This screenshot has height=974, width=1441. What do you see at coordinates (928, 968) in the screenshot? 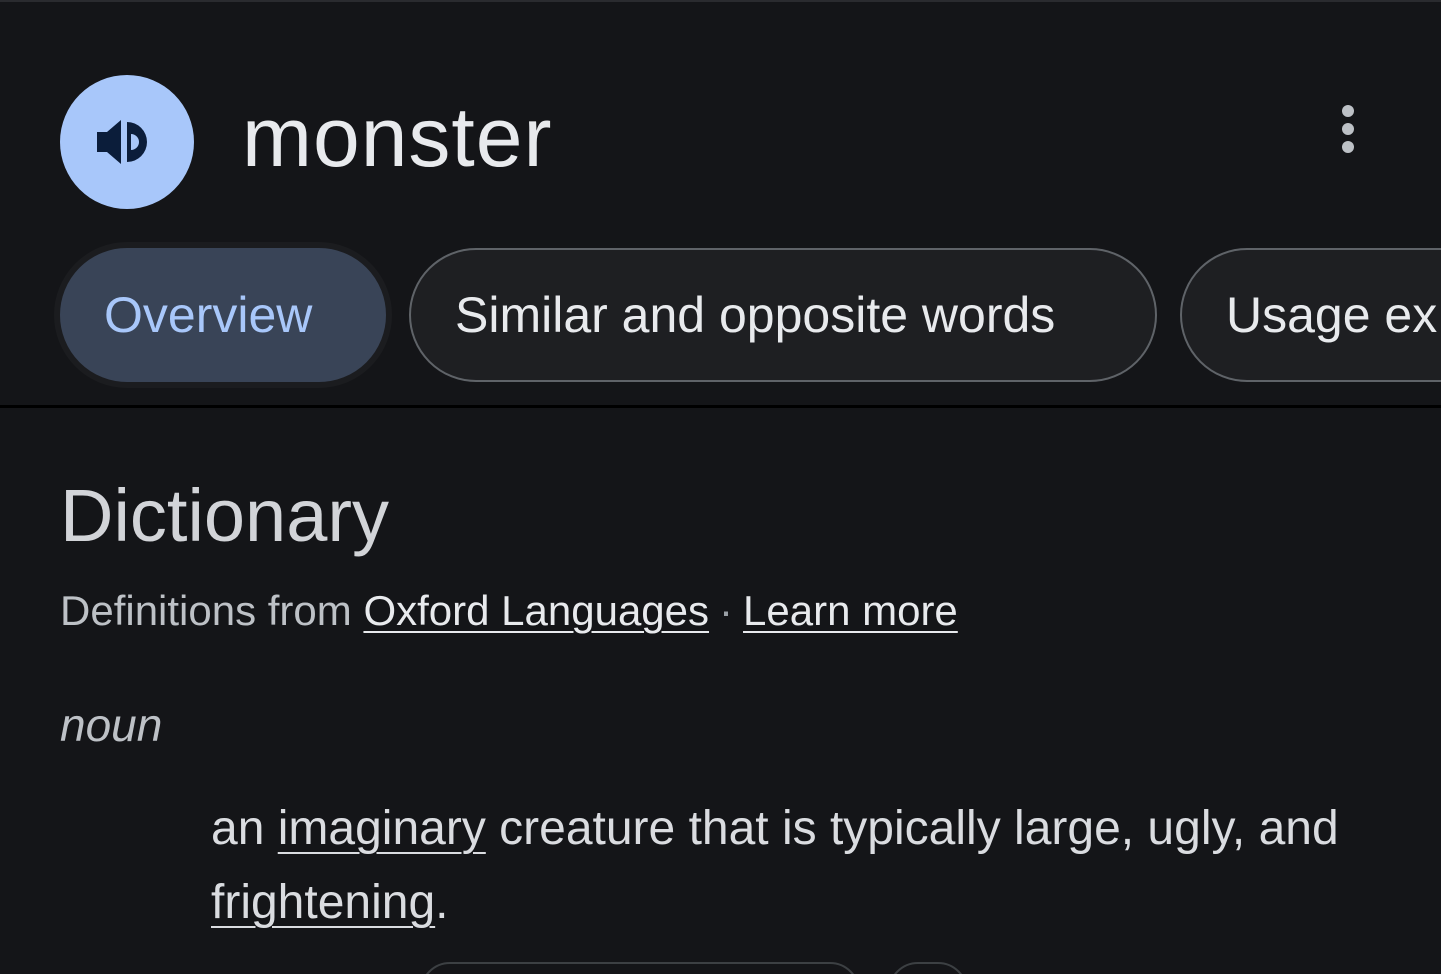
I see `partial-round-button` at bounding box center [928, 968].